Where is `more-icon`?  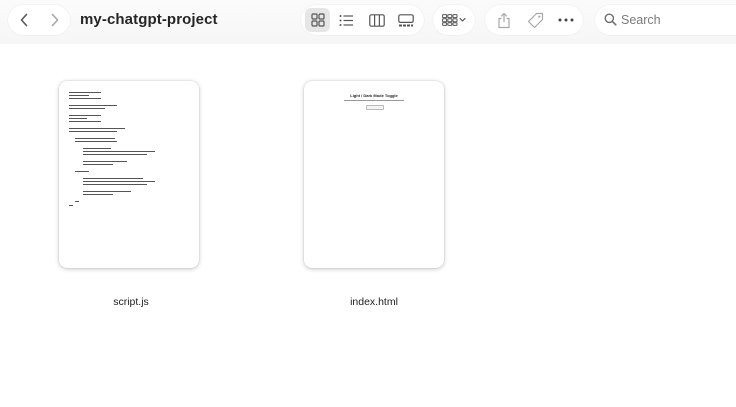 more-icon is located at coordinates (566, 20).